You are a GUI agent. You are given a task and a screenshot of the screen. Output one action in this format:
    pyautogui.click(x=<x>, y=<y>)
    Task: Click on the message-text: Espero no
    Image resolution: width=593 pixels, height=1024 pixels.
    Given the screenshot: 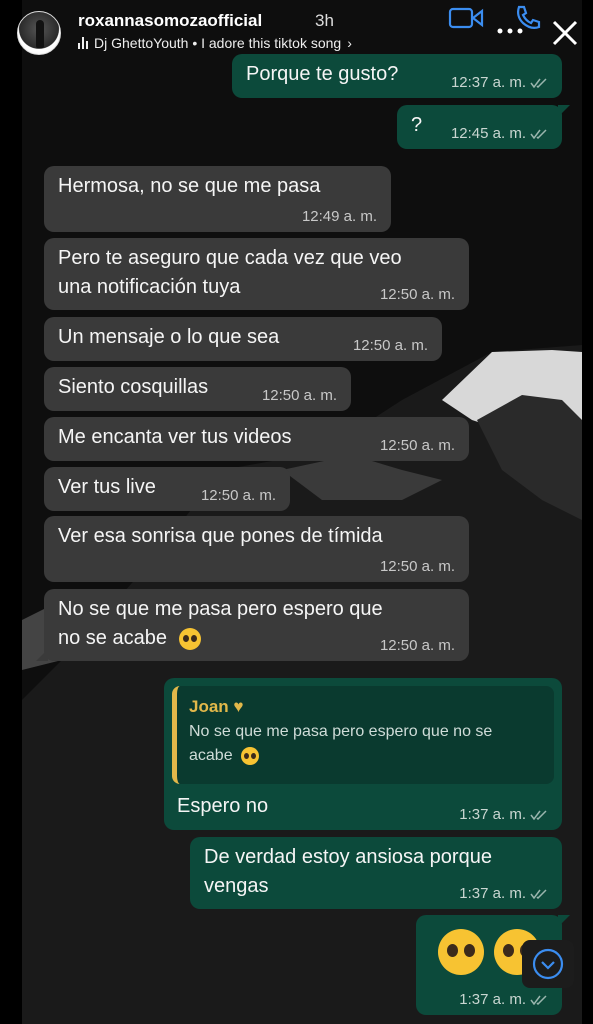 What is the action you would take?
    pyautogui.click(x=223, y=806)
    